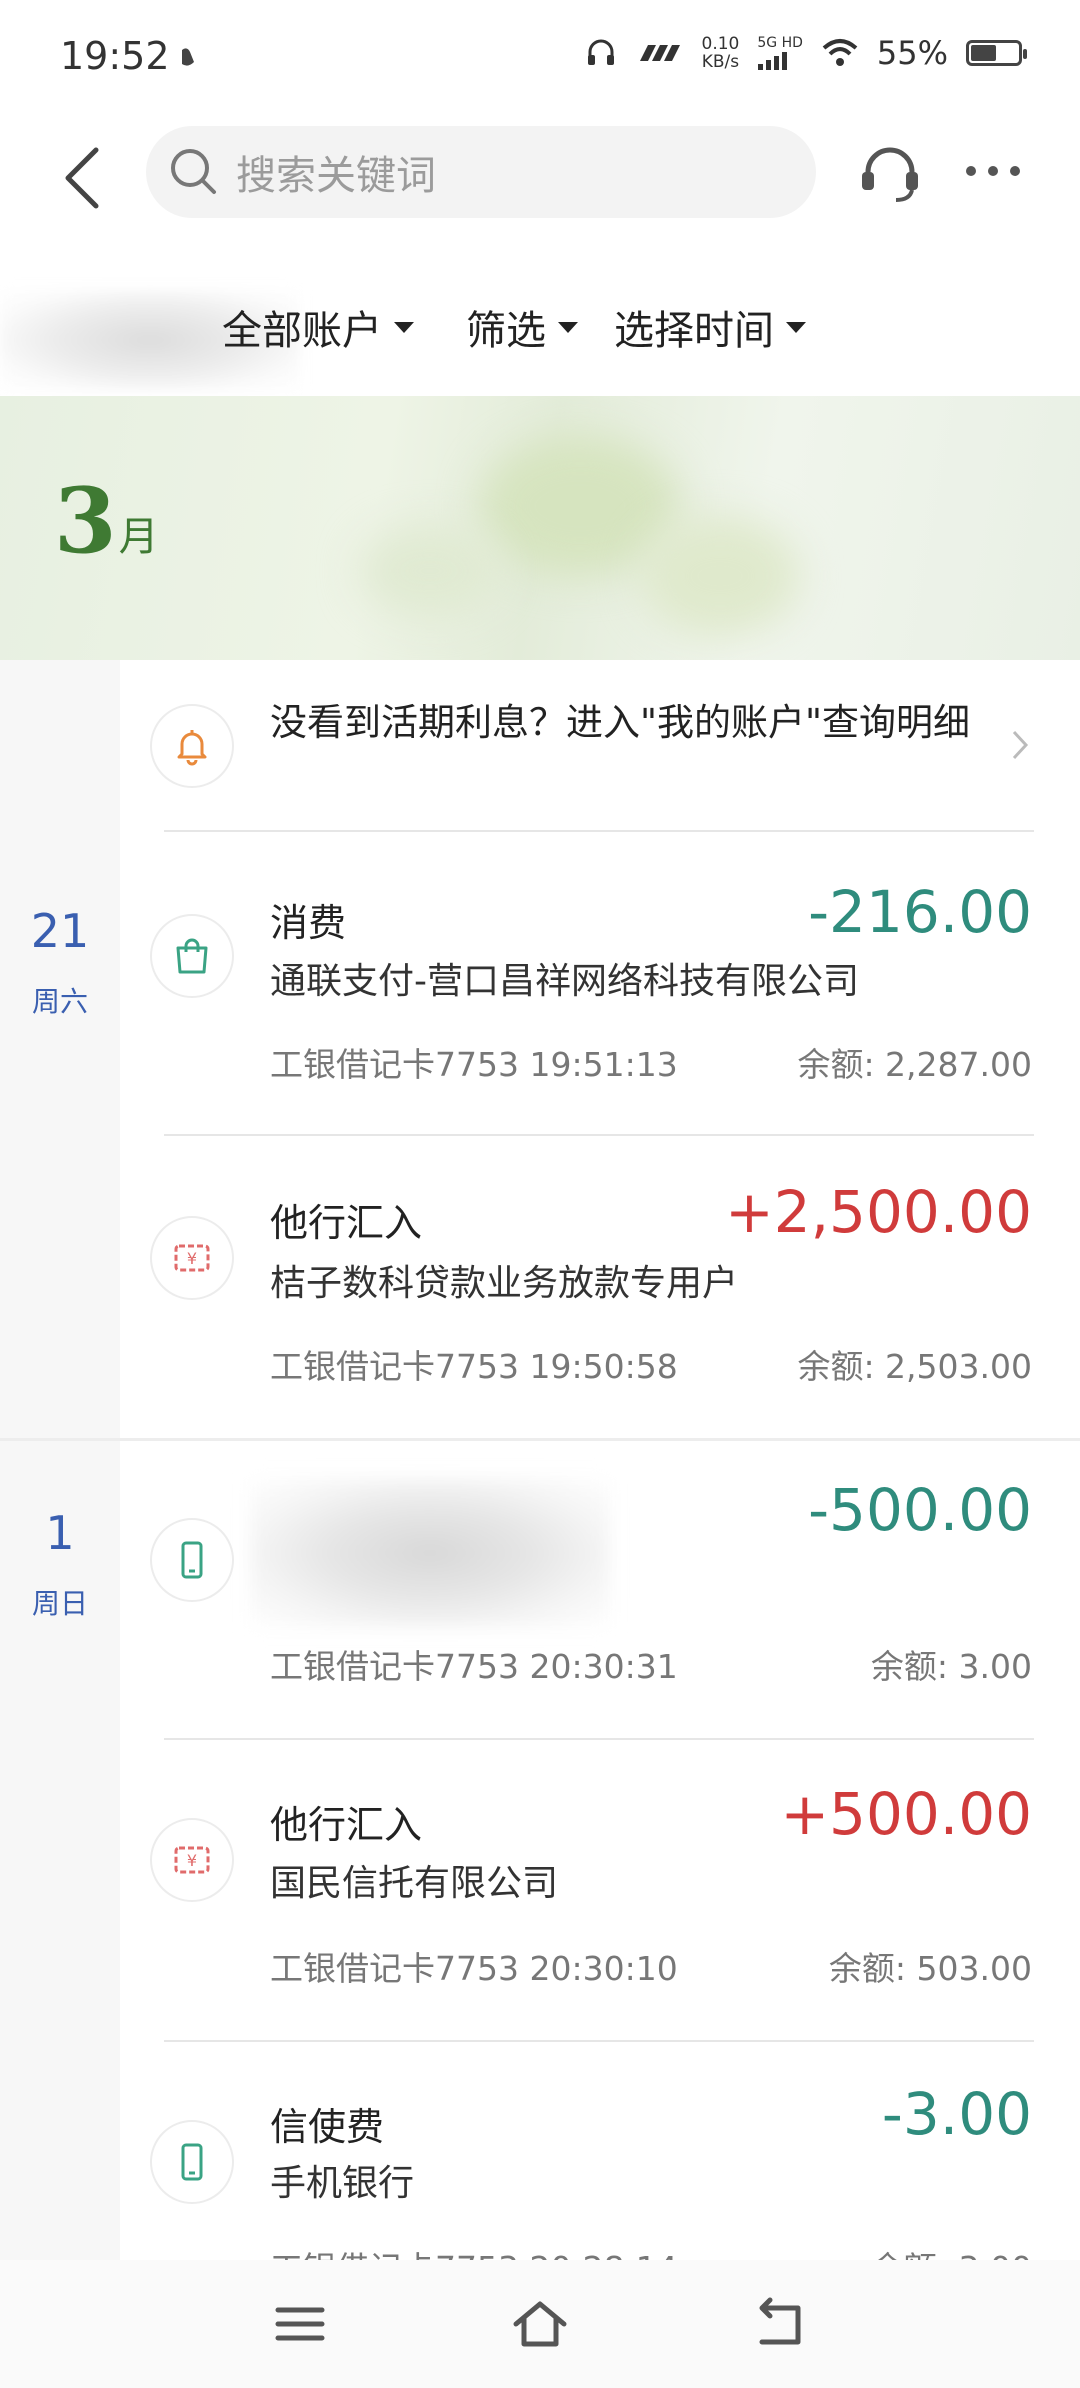  I want to click on tx-amount: -500.00, so click(920, 1510).